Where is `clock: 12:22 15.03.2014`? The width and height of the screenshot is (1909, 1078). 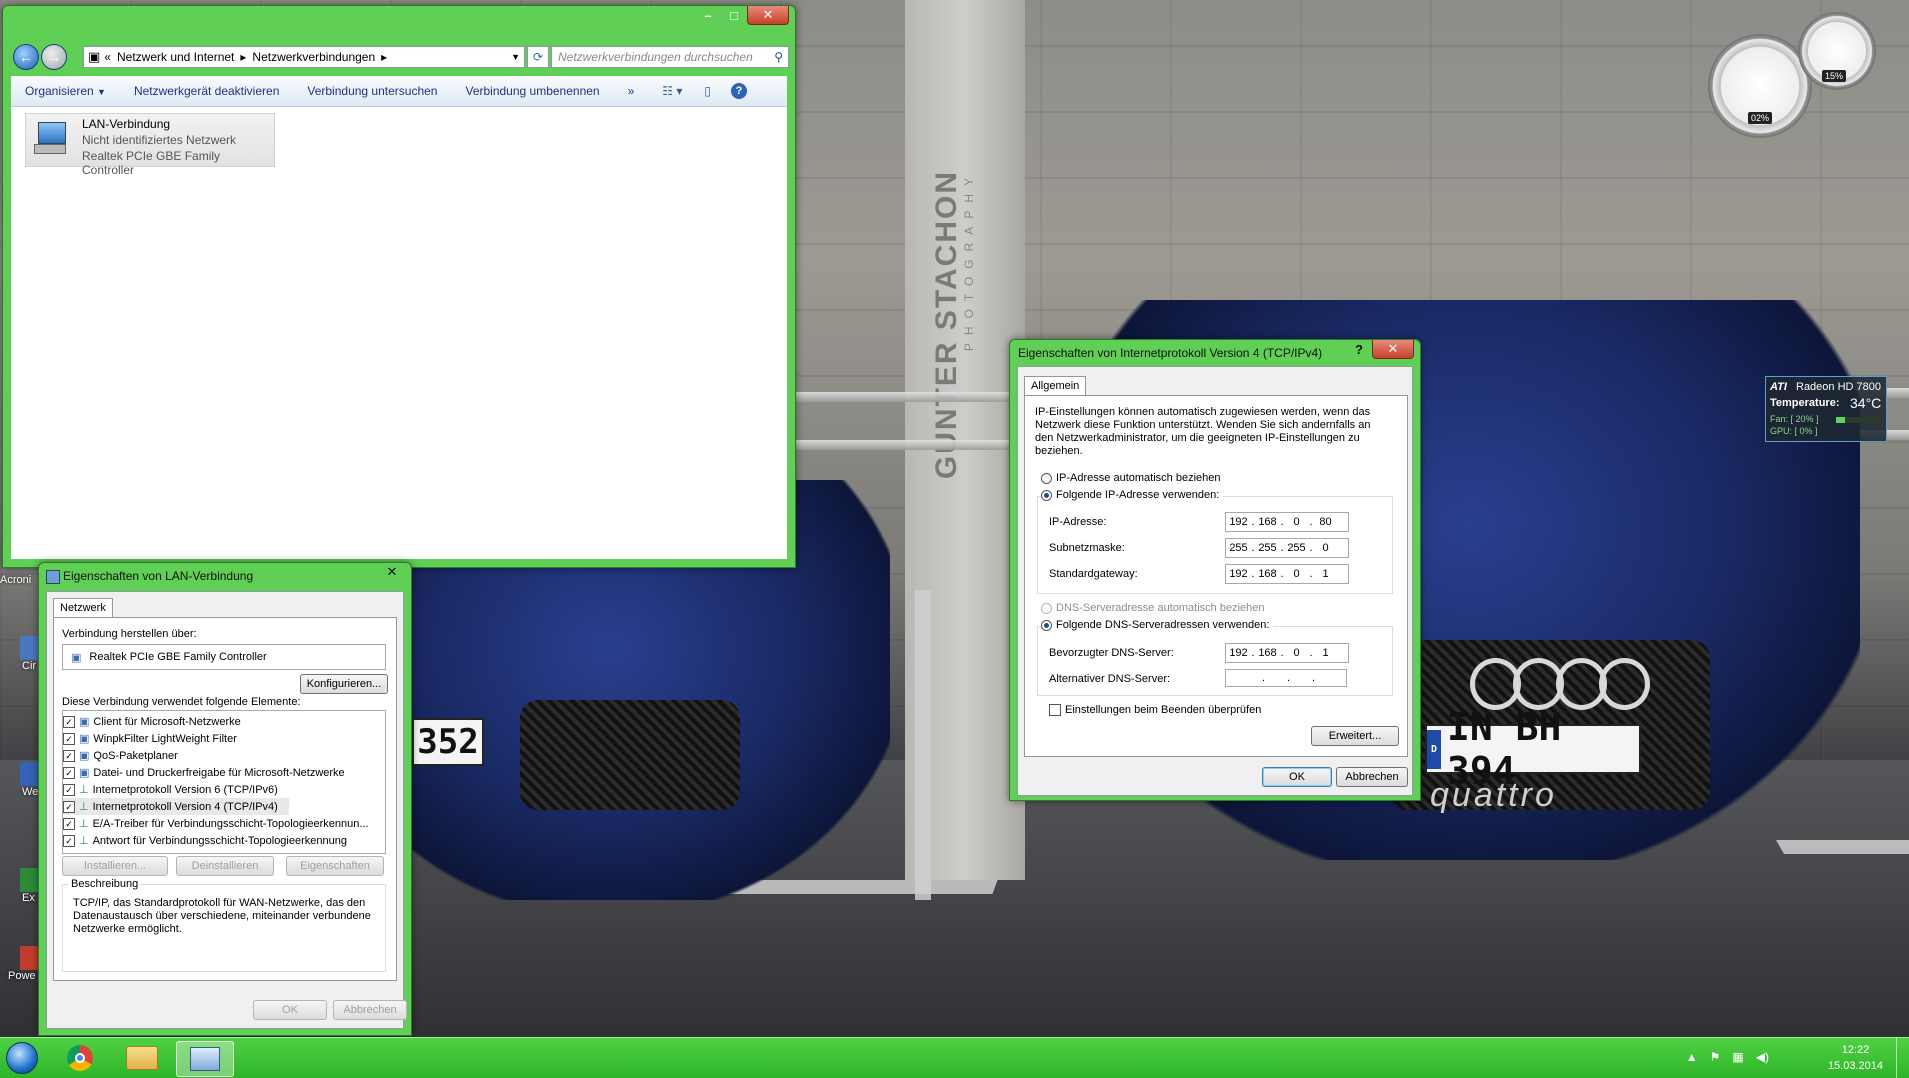
clock: 12:22 15.03.2014 is located at coordinates (1855, 1058).